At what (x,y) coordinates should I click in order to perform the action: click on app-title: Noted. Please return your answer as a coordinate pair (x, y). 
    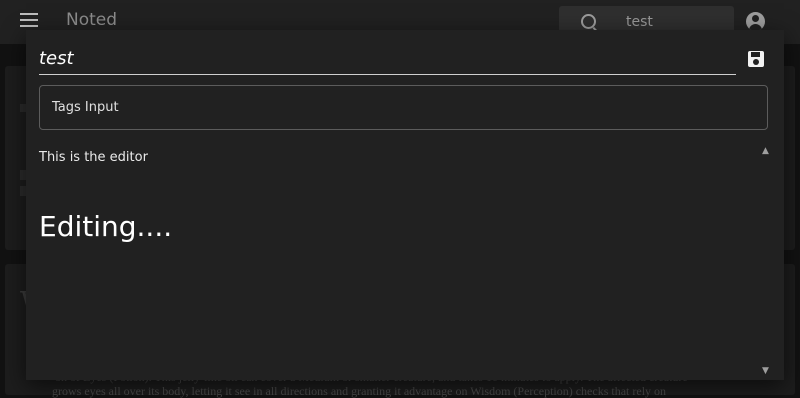
    Looking at the image, I should click on (92, 20).